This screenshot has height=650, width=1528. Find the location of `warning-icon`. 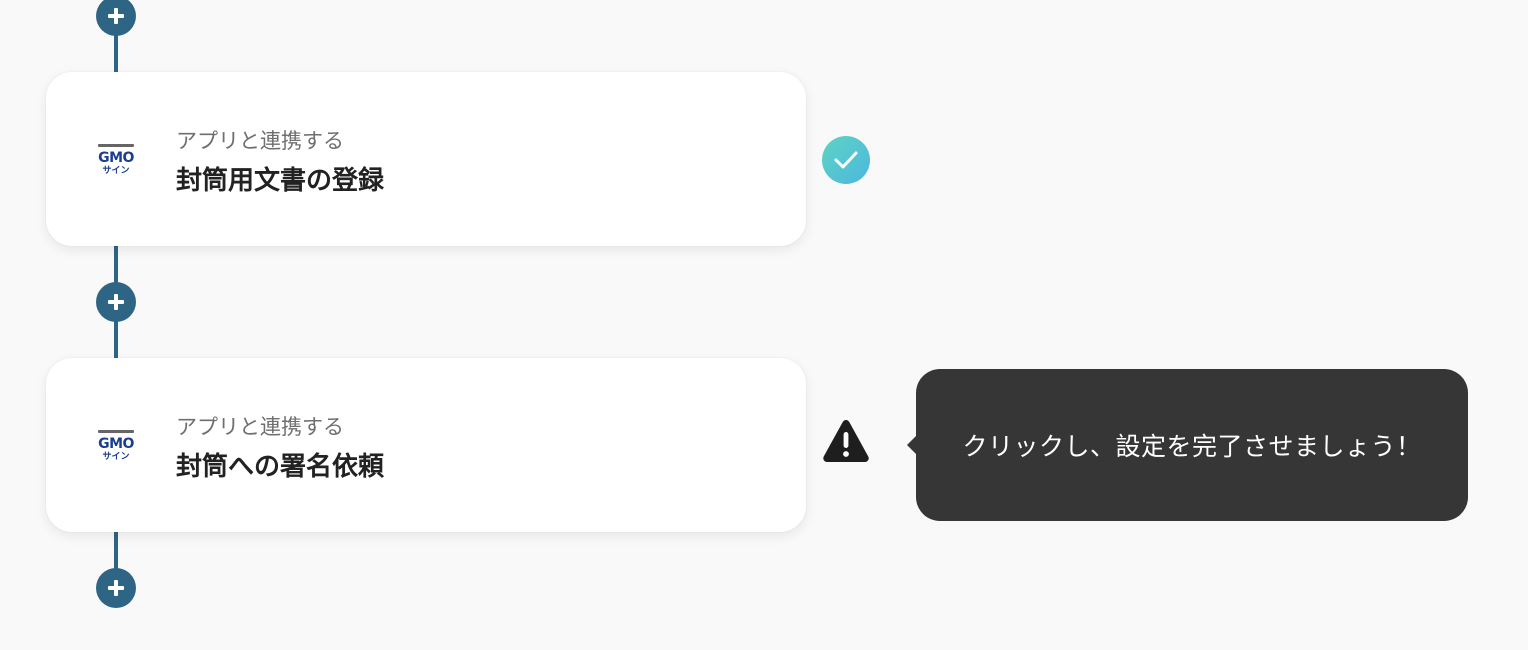

warning-icon is located at coordinates (846, 441).